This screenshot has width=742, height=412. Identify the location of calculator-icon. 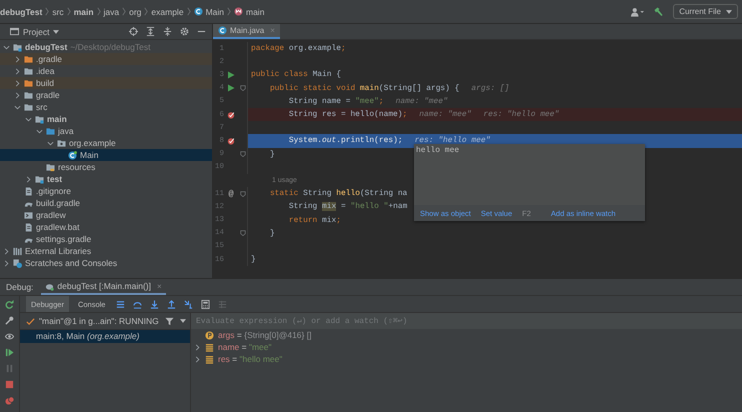
(205, 304).